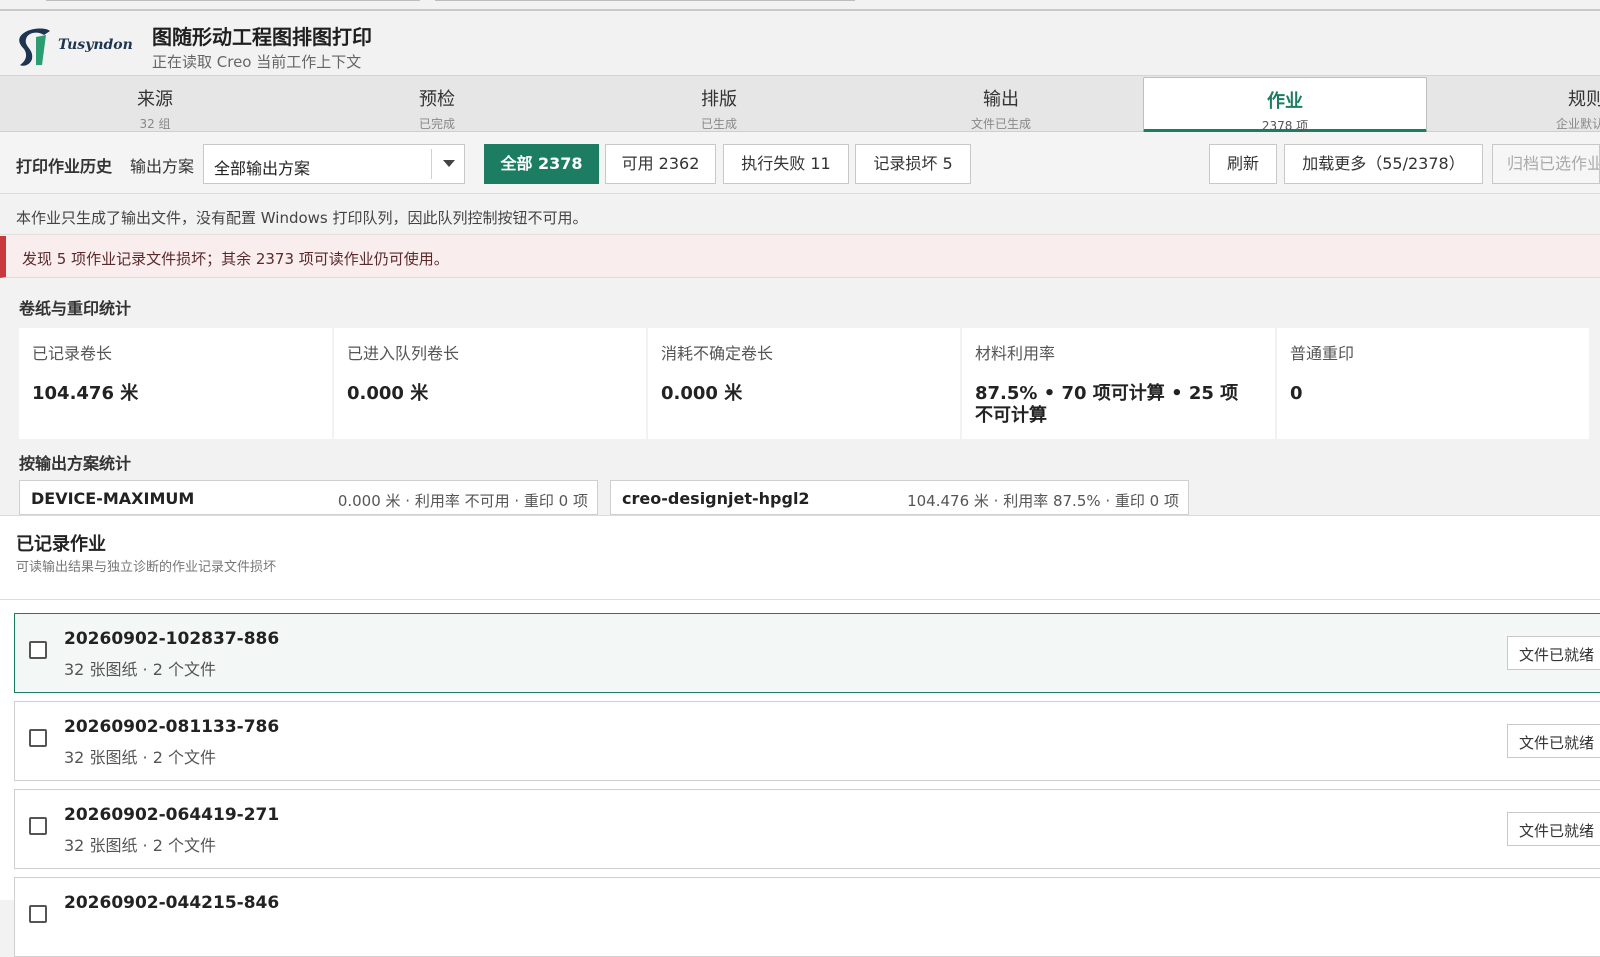 This screenshot has height=957, width=1600. What do you see at coordinates (172, 727) in the screenshot?
I see `job-id: 20260902-081133-786` at bounding box center [172, 727].